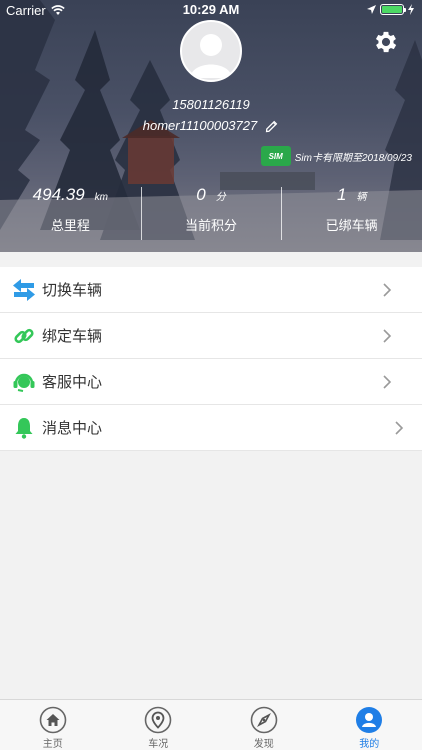  What do you see at coordinates (72, 290) in the screenshot?
I see `menu-item-label: 切换车辆` at bounding box center [72, 290].